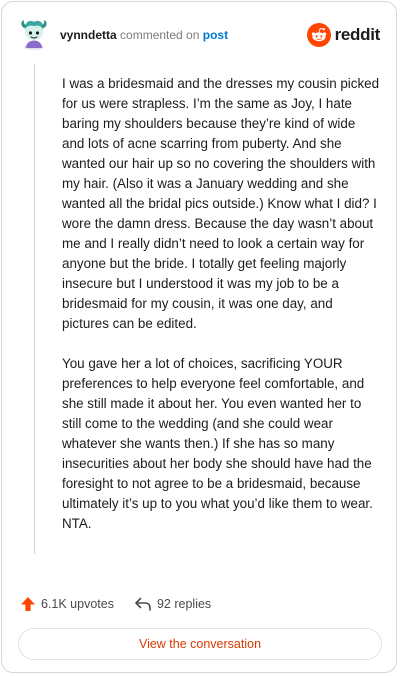 The height and width of the screenshot is (676, 400). Describe the element at coordinates (115, 604) in the screenshot. I see `comment-stats: 6.1K upvotes 92 replies` at that location.